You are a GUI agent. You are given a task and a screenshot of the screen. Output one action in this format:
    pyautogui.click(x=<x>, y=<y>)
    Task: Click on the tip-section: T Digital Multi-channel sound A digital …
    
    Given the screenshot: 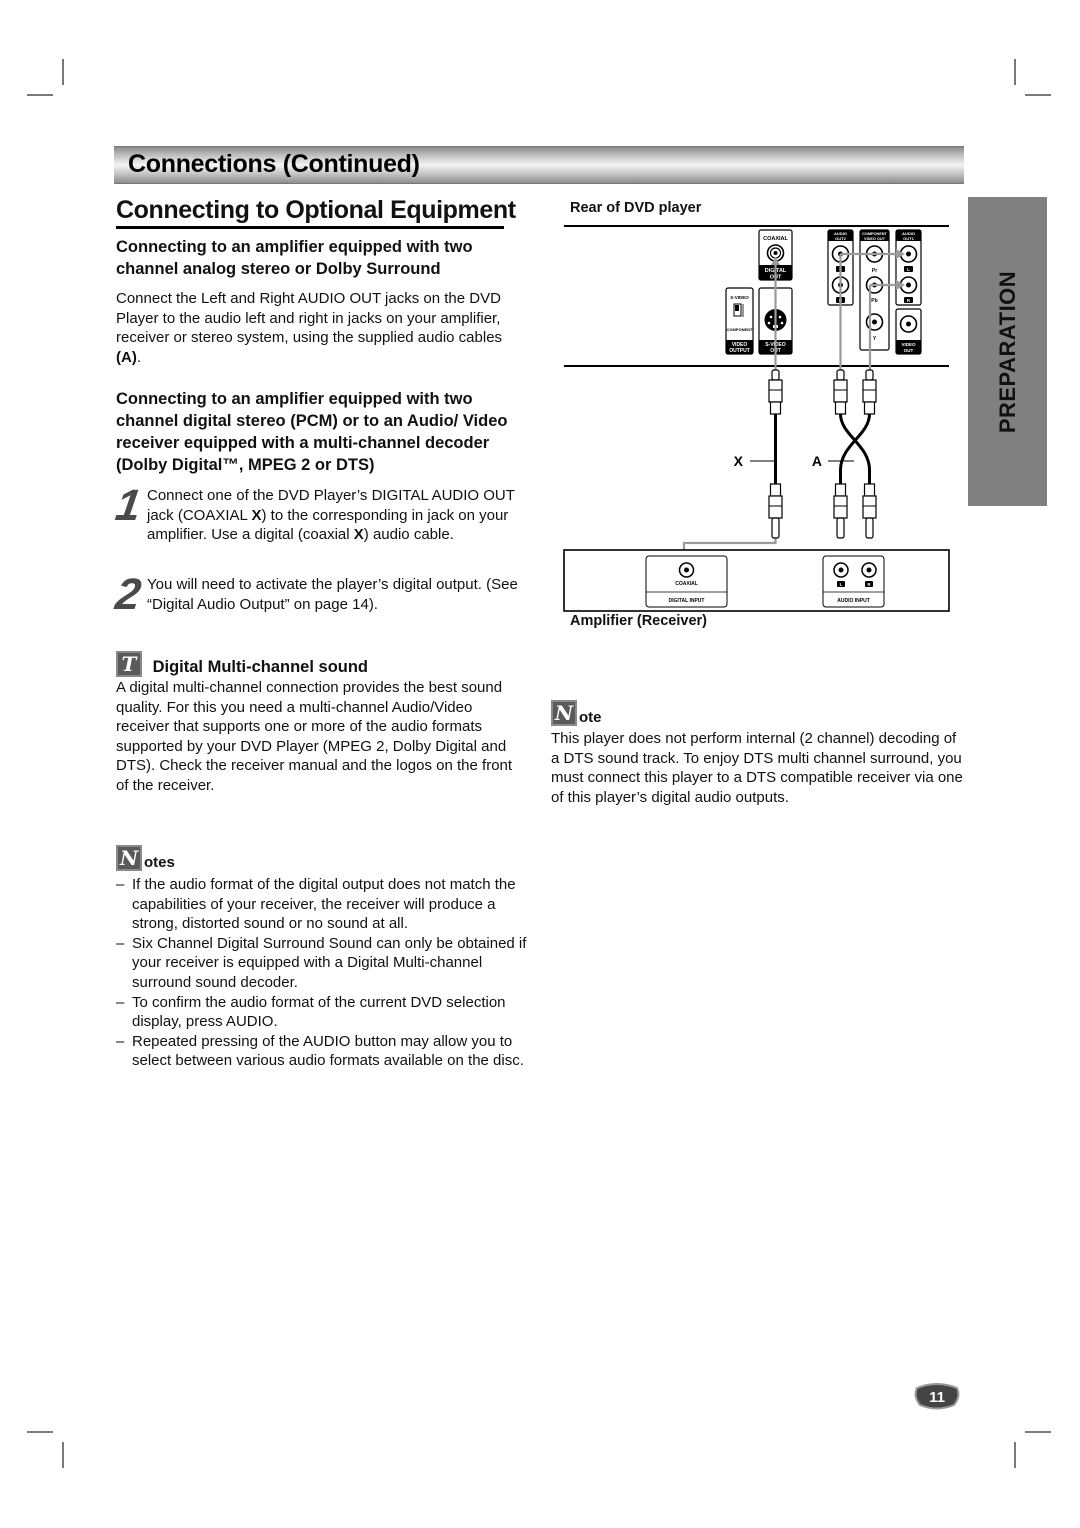 What is the action you would take?
    pyautogui.click(x=322, y=723)
    